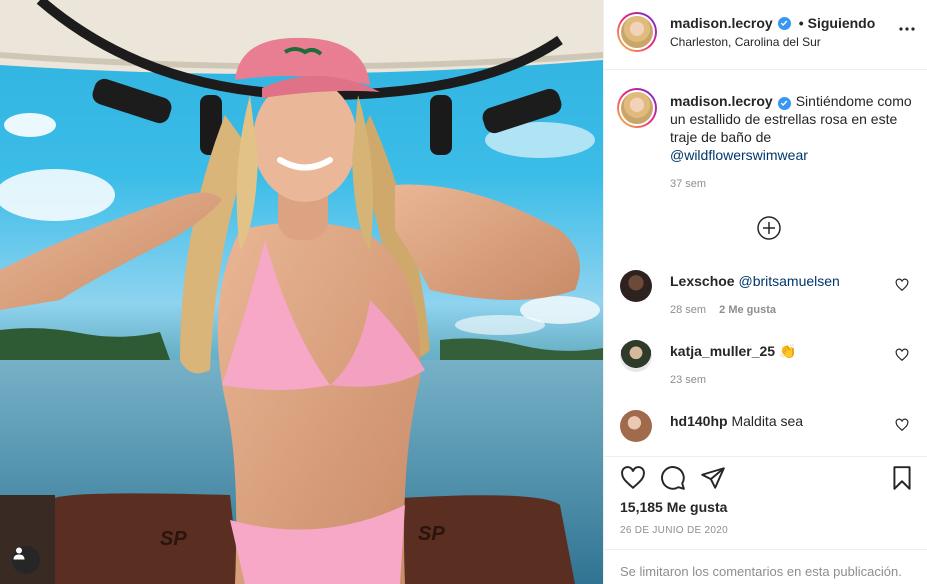 Image resolution: width=927 pixels, height=584 pixels. Describe the element at coordinates (739, 155) in the screenshot. I see `caption-mention-link: @wildflowerswimwear` at that location.